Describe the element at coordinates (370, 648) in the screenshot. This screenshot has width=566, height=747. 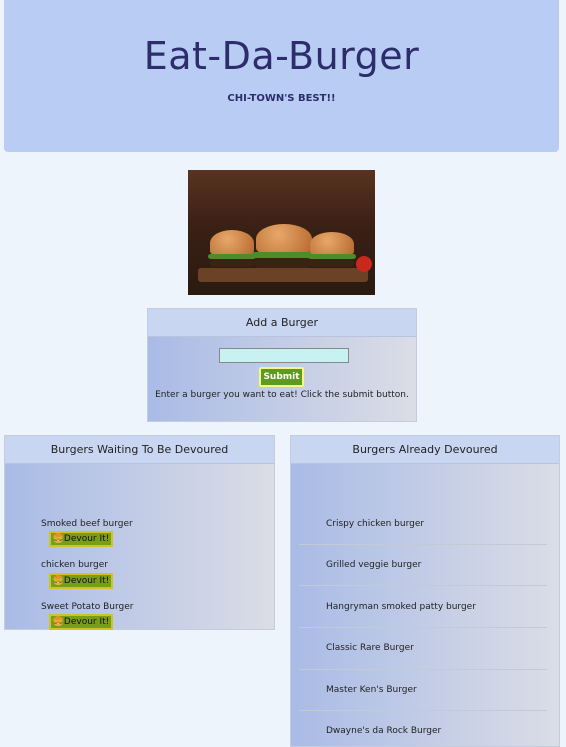
I see `devoured-item: Classic Rare Burger` at that location.